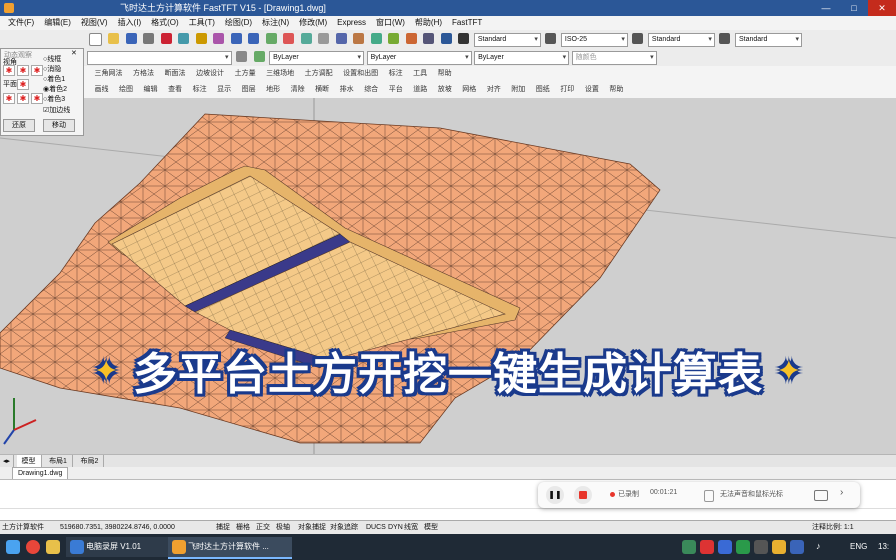  What do you see at coordinates (280, 74) in the screenshot?
I see `tab-3d-site: 三维场地` at bounding box center [280, 74].